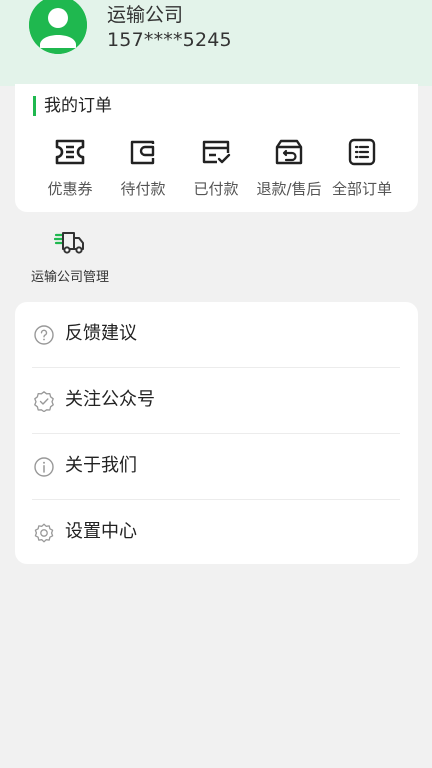 This screenshot has height=768, width=432. I want to click on menu-item-follow-account: 关注公众号, so click(216, 401).